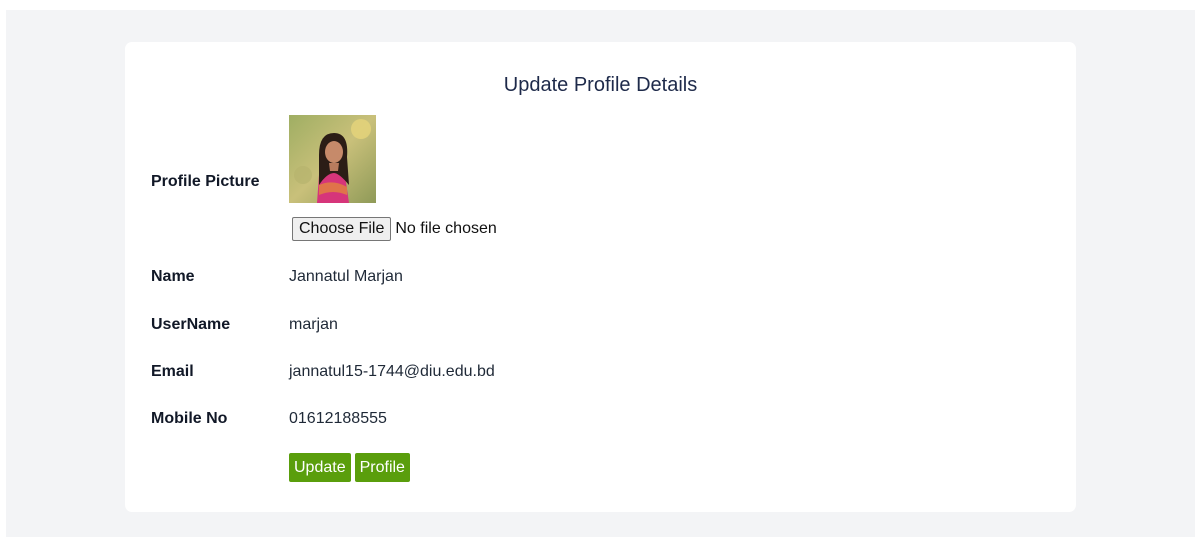 The image size is (1195, 537). Describe the element at coordinates (320, 467) in the screenshot. I see `update-button: Update` at that location.